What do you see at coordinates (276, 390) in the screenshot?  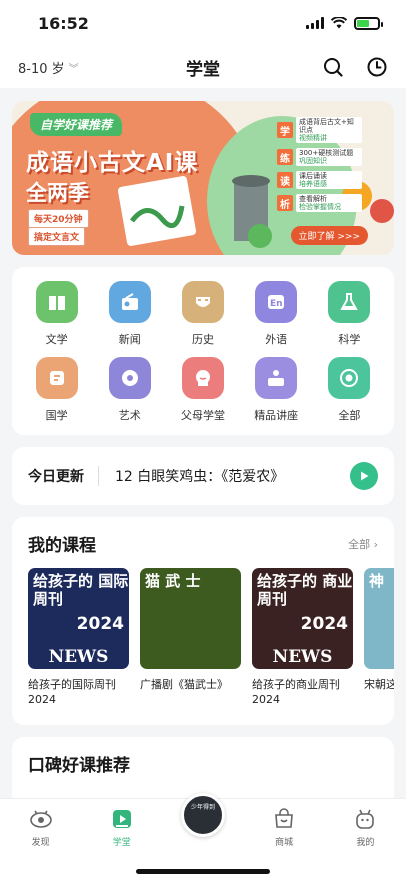 I see `category-lecture: 精品讲座` at bounding box center [276, 390].